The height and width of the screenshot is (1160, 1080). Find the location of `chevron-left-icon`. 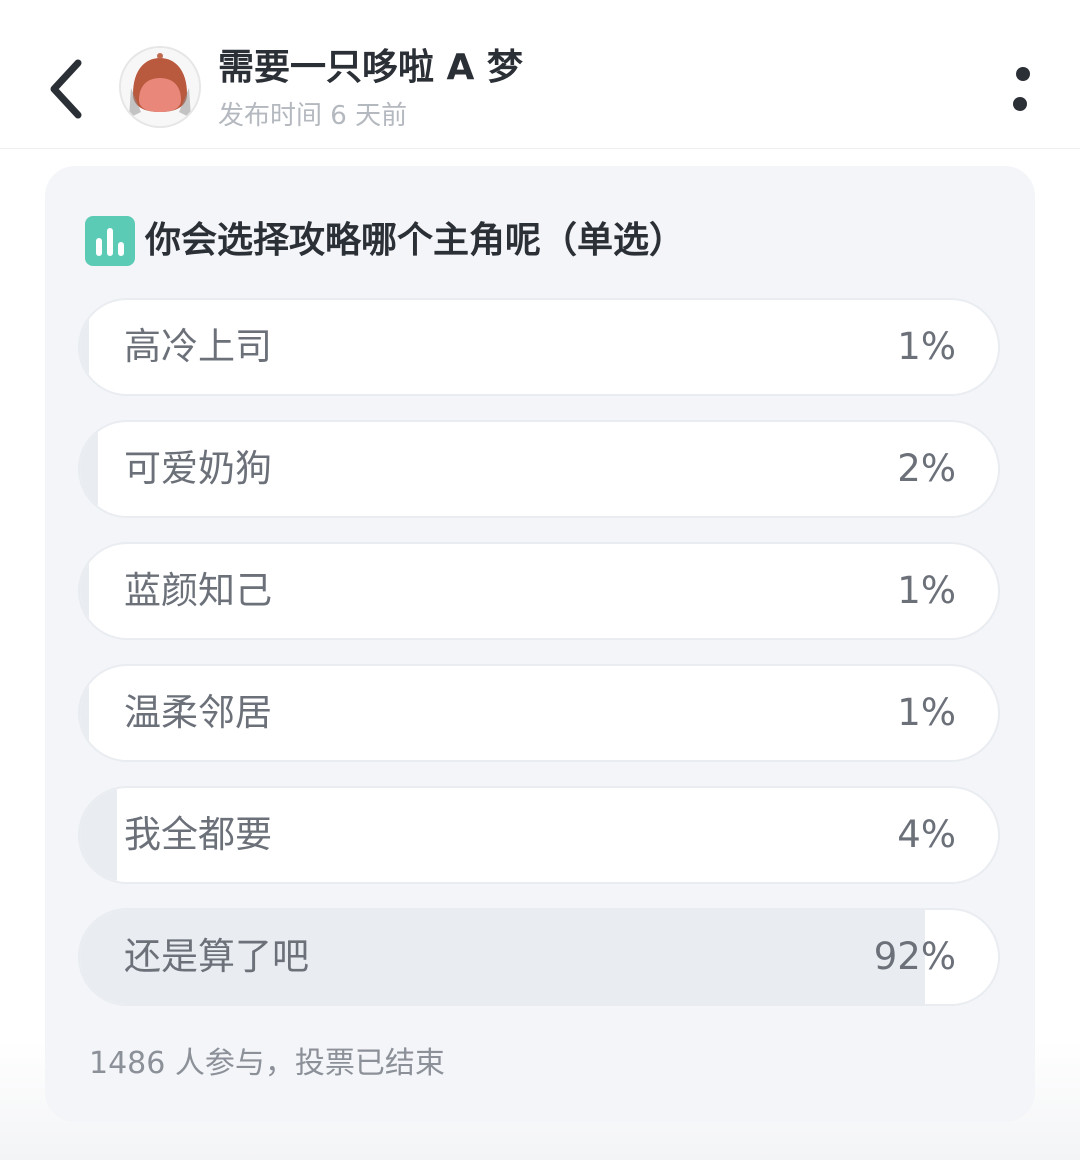

chevron-left-icon is located at coordinates (66, 89).